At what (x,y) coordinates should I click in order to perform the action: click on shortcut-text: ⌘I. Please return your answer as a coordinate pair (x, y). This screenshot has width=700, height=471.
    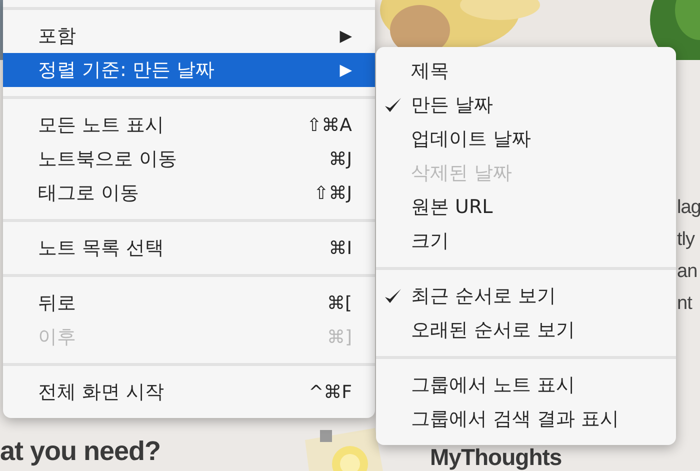
    Looking at the image, I should click on (340, 248).